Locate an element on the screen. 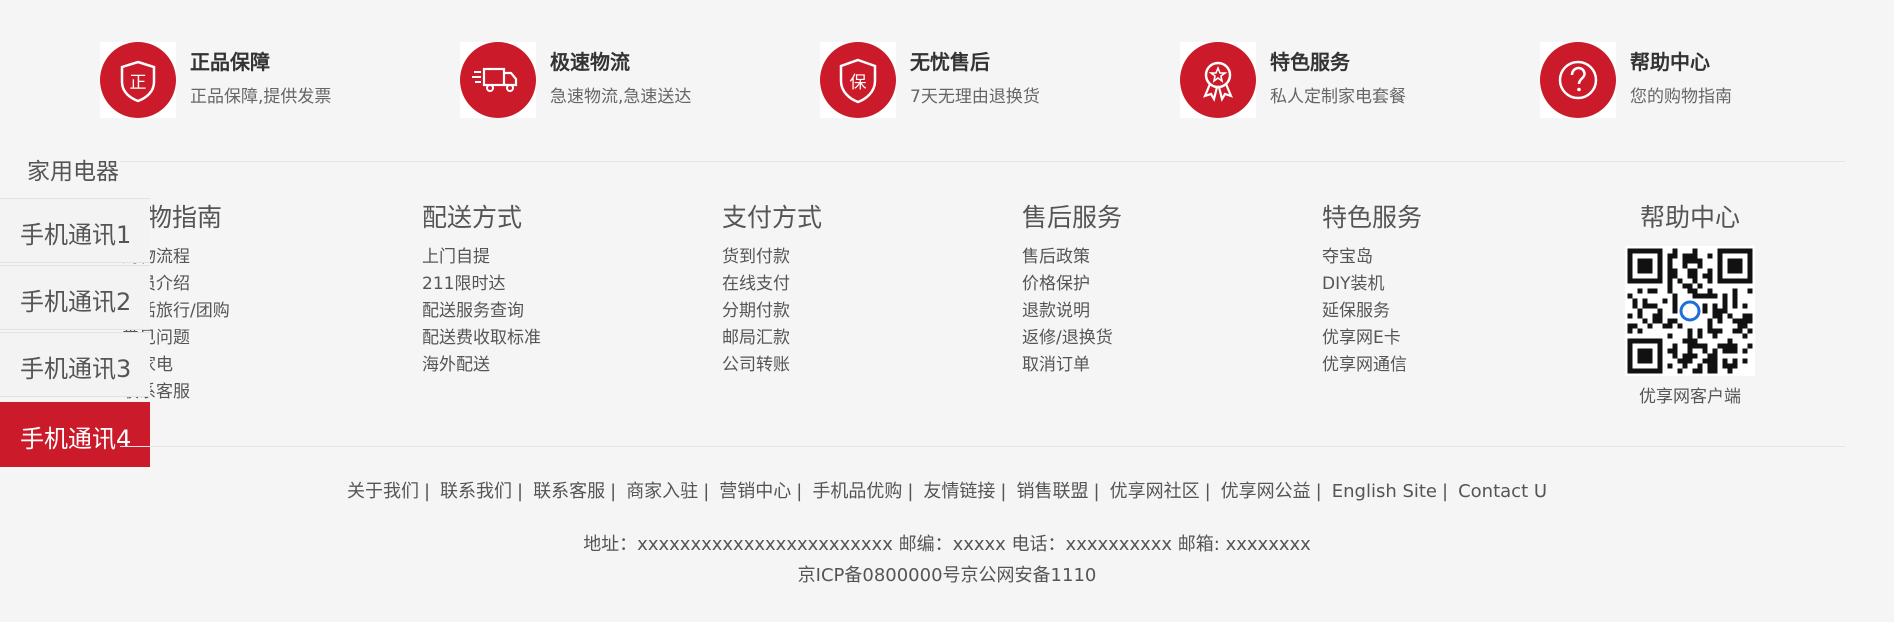 The height and width of the screenshot is (622, 1894). bottom-link: 联系我们 is located at coordinates (476, 491).